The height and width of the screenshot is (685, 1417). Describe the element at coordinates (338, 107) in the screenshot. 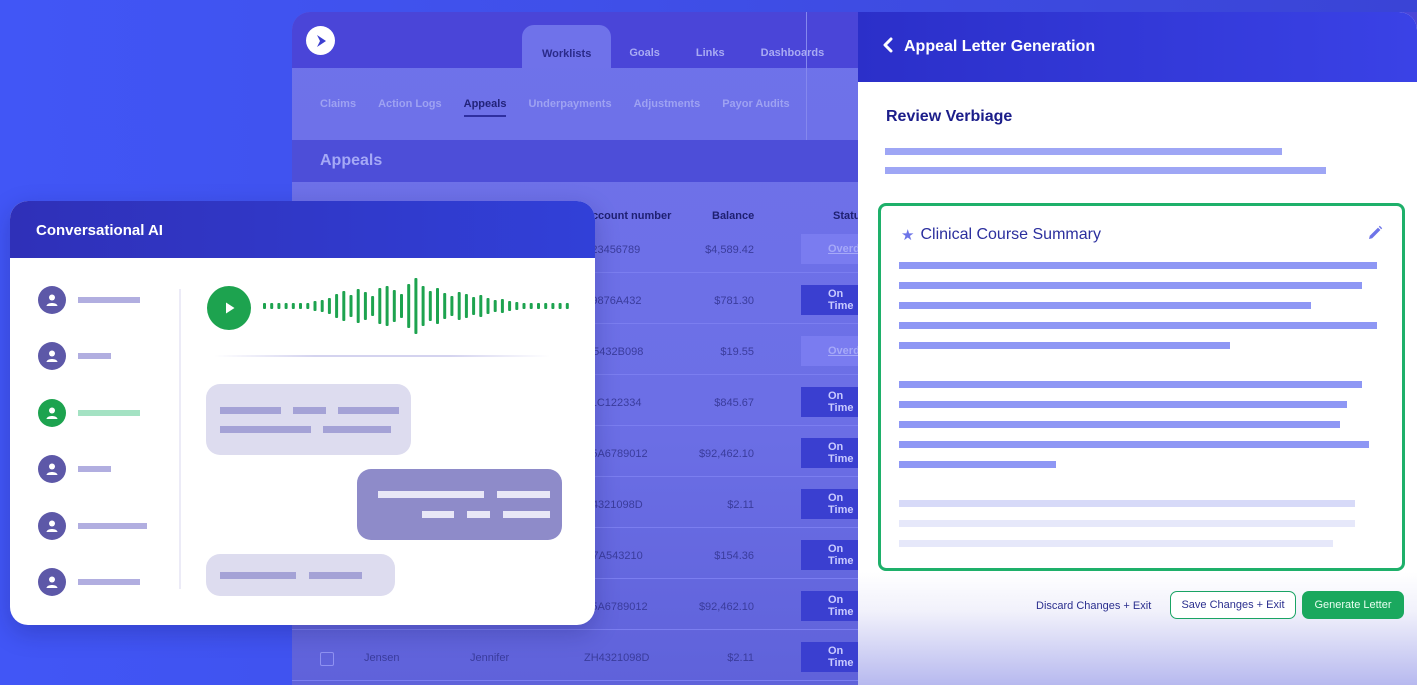

I see `subnav-claims: Claims` at that location.